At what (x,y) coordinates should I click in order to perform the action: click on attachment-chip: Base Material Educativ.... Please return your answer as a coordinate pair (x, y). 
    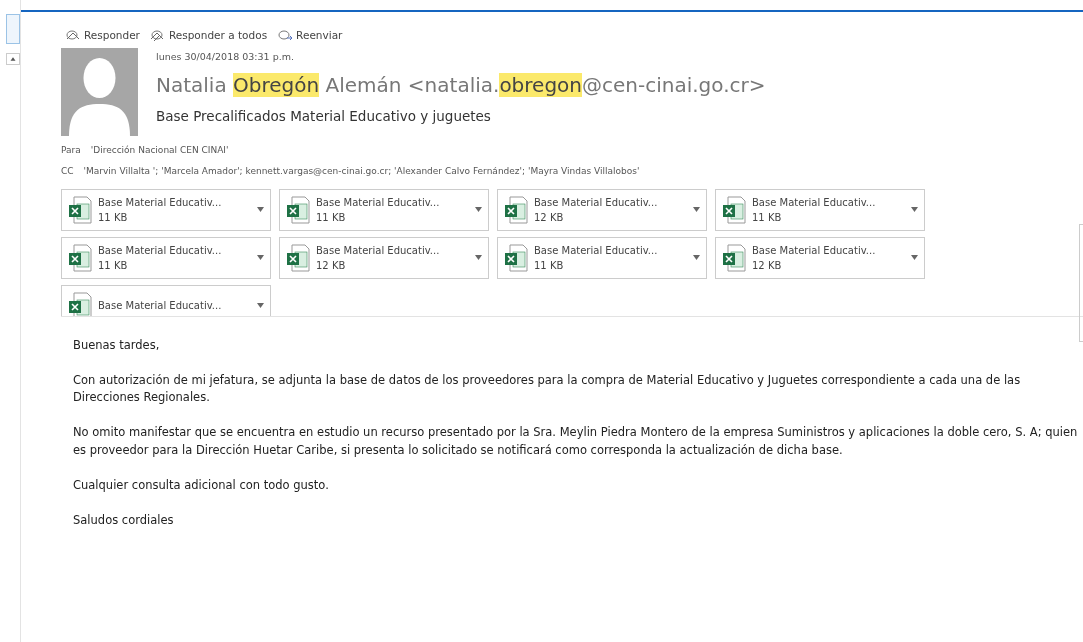
    Looking at the image, I should click on (166, 300).